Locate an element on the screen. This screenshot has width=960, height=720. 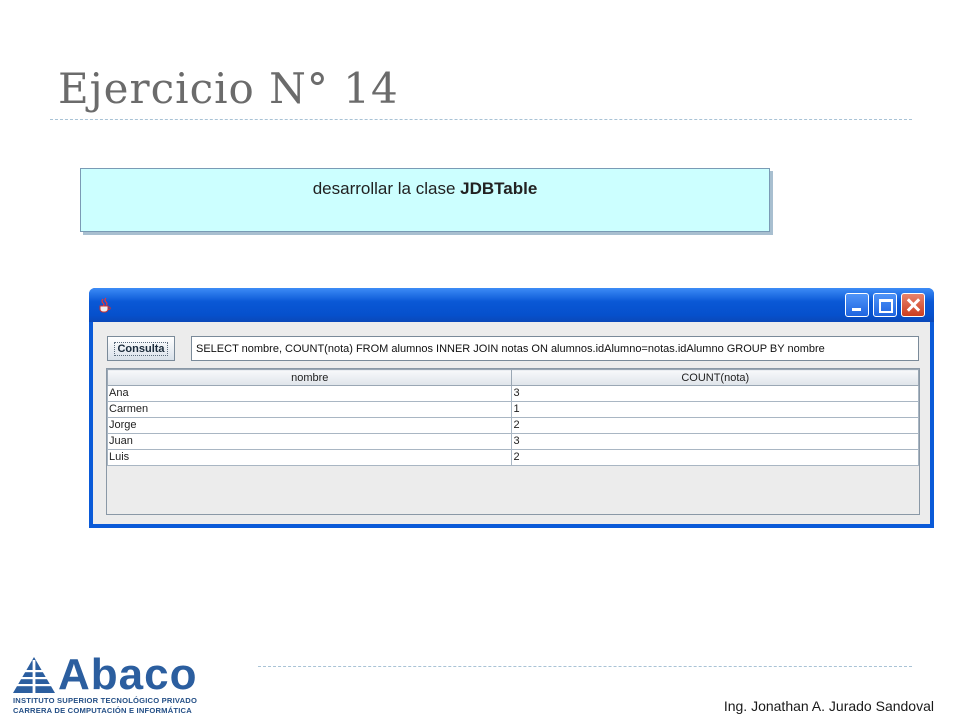
close-icon is located at coordinates (913, 305).